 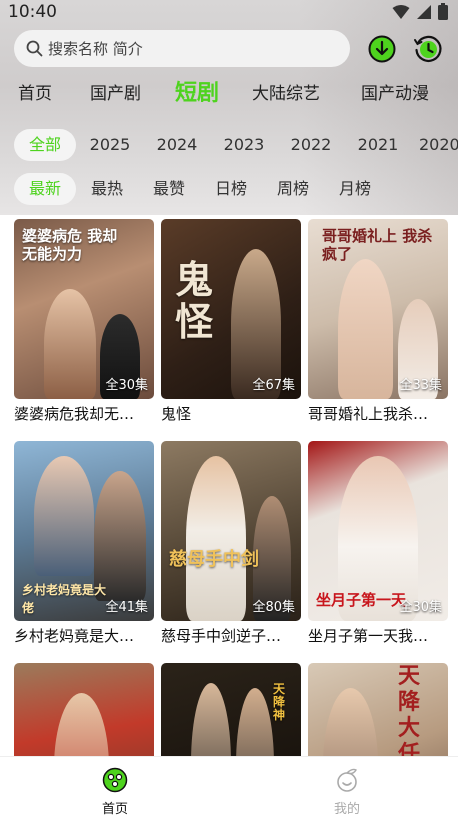 What do you see at coordinates (84, 309) in the screenshot?
I see `video-poster: 婆婆病危 我却无能为力 全30集` at bounding box center [84, 309].